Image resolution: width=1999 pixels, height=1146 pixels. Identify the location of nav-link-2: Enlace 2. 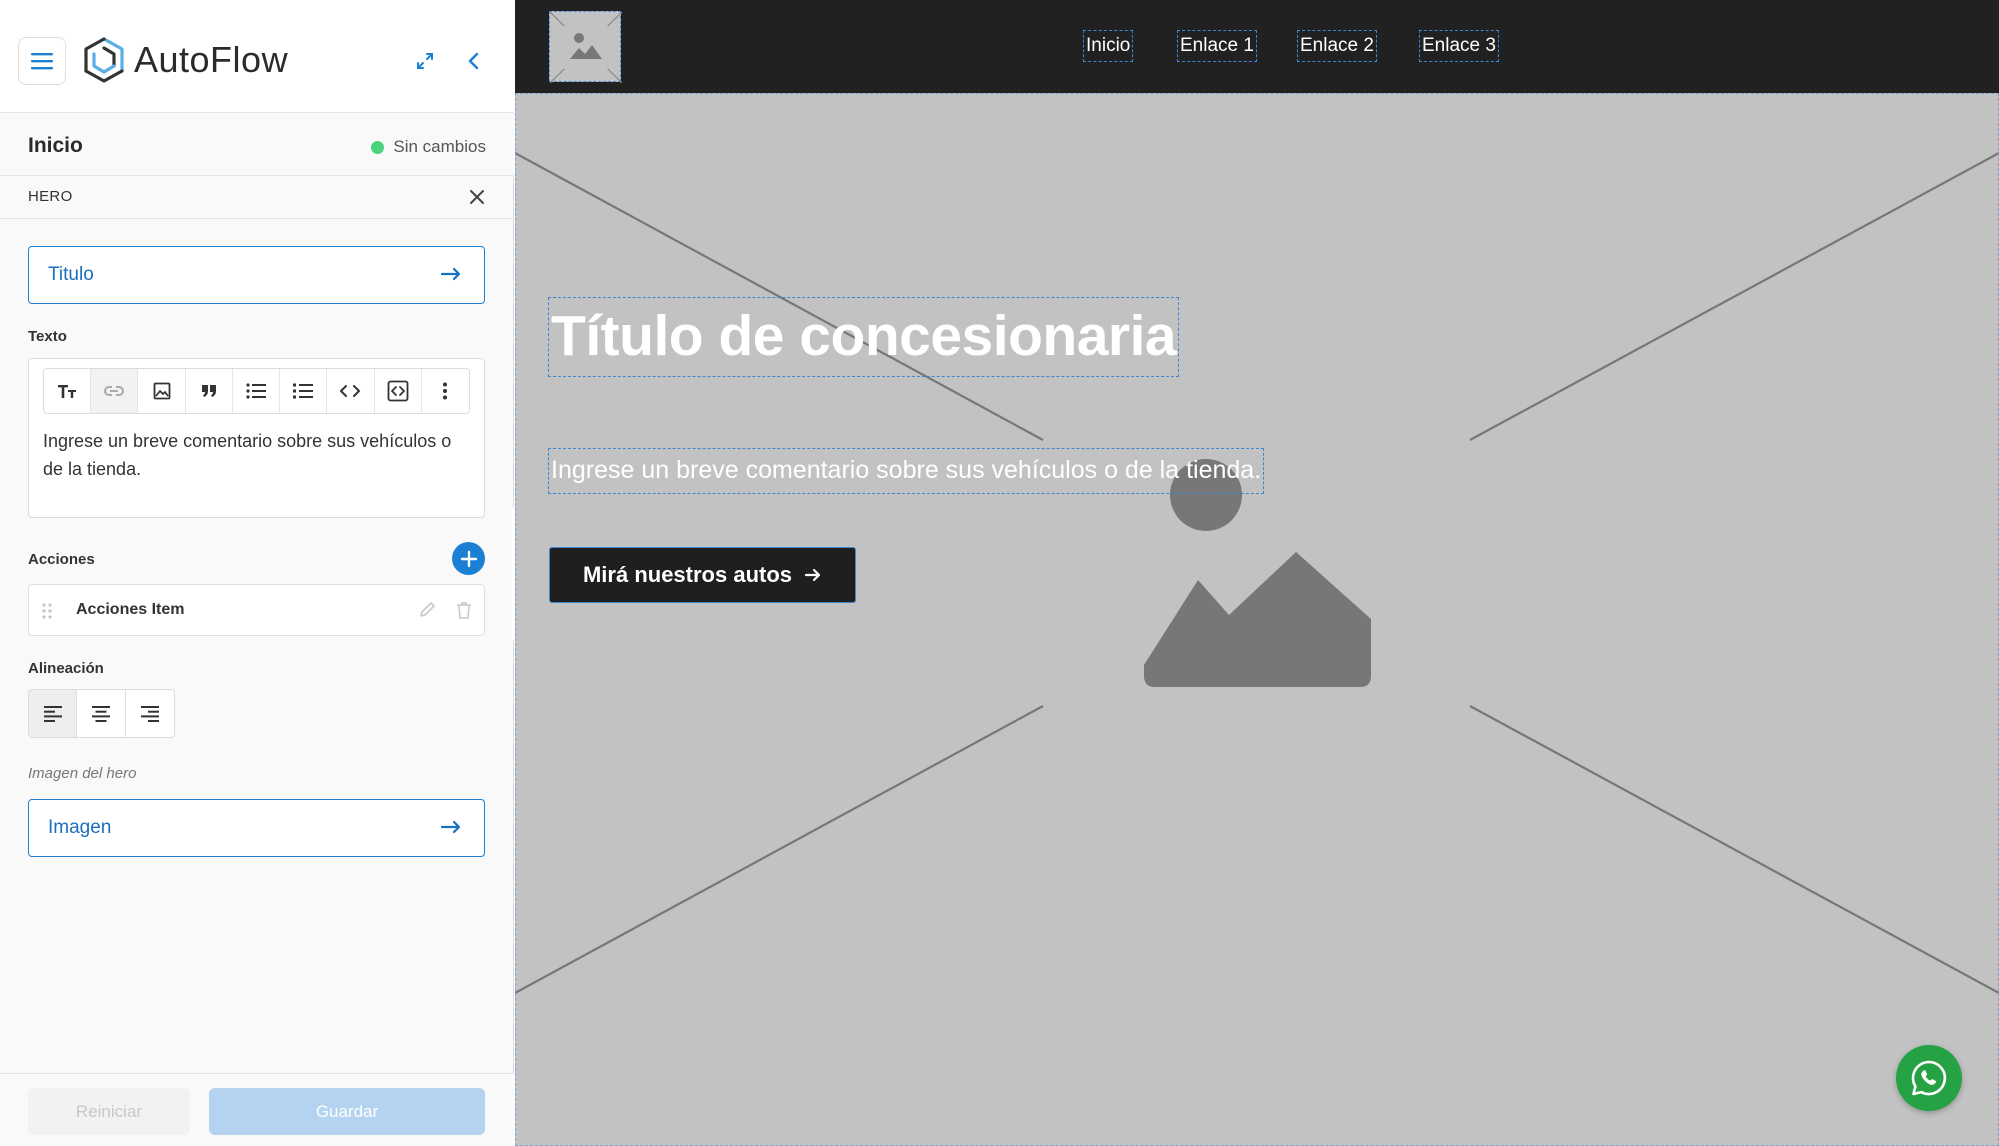
(1337, 46).